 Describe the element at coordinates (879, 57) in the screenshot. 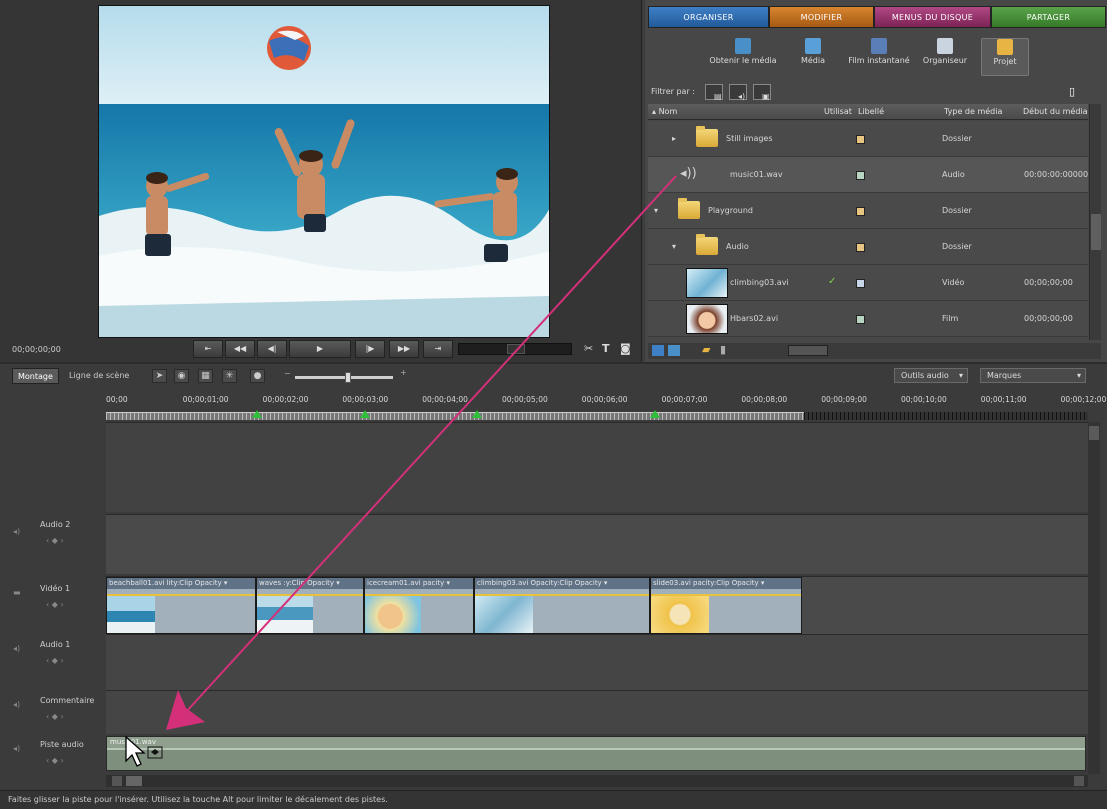

I see `instant-movie-button: Film instantané` at that location.